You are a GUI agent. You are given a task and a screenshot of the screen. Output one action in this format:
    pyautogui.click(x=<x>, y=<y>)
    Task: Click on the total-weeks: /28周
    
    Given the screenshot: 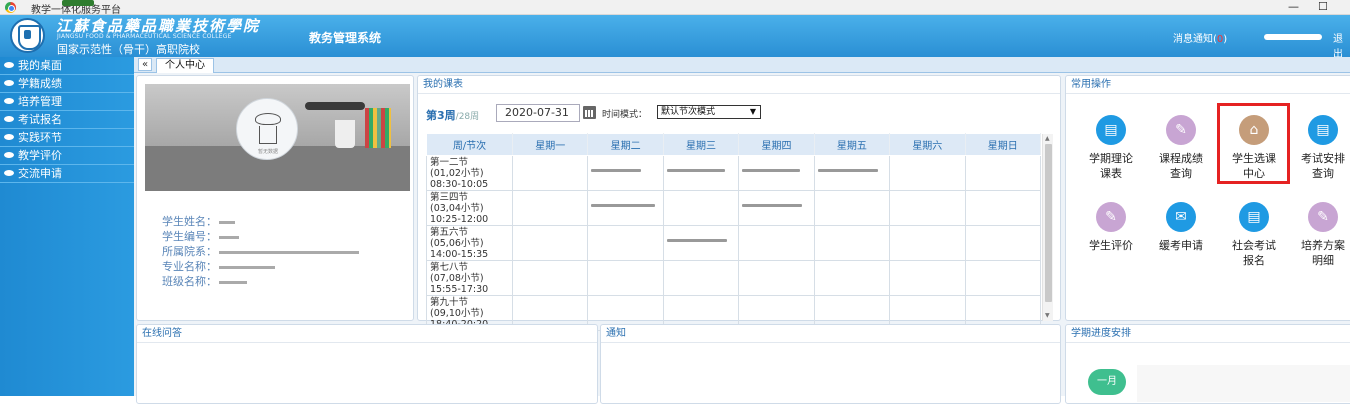 What is the action you would take?
    pyautogui.click(x=467, y=117)
    